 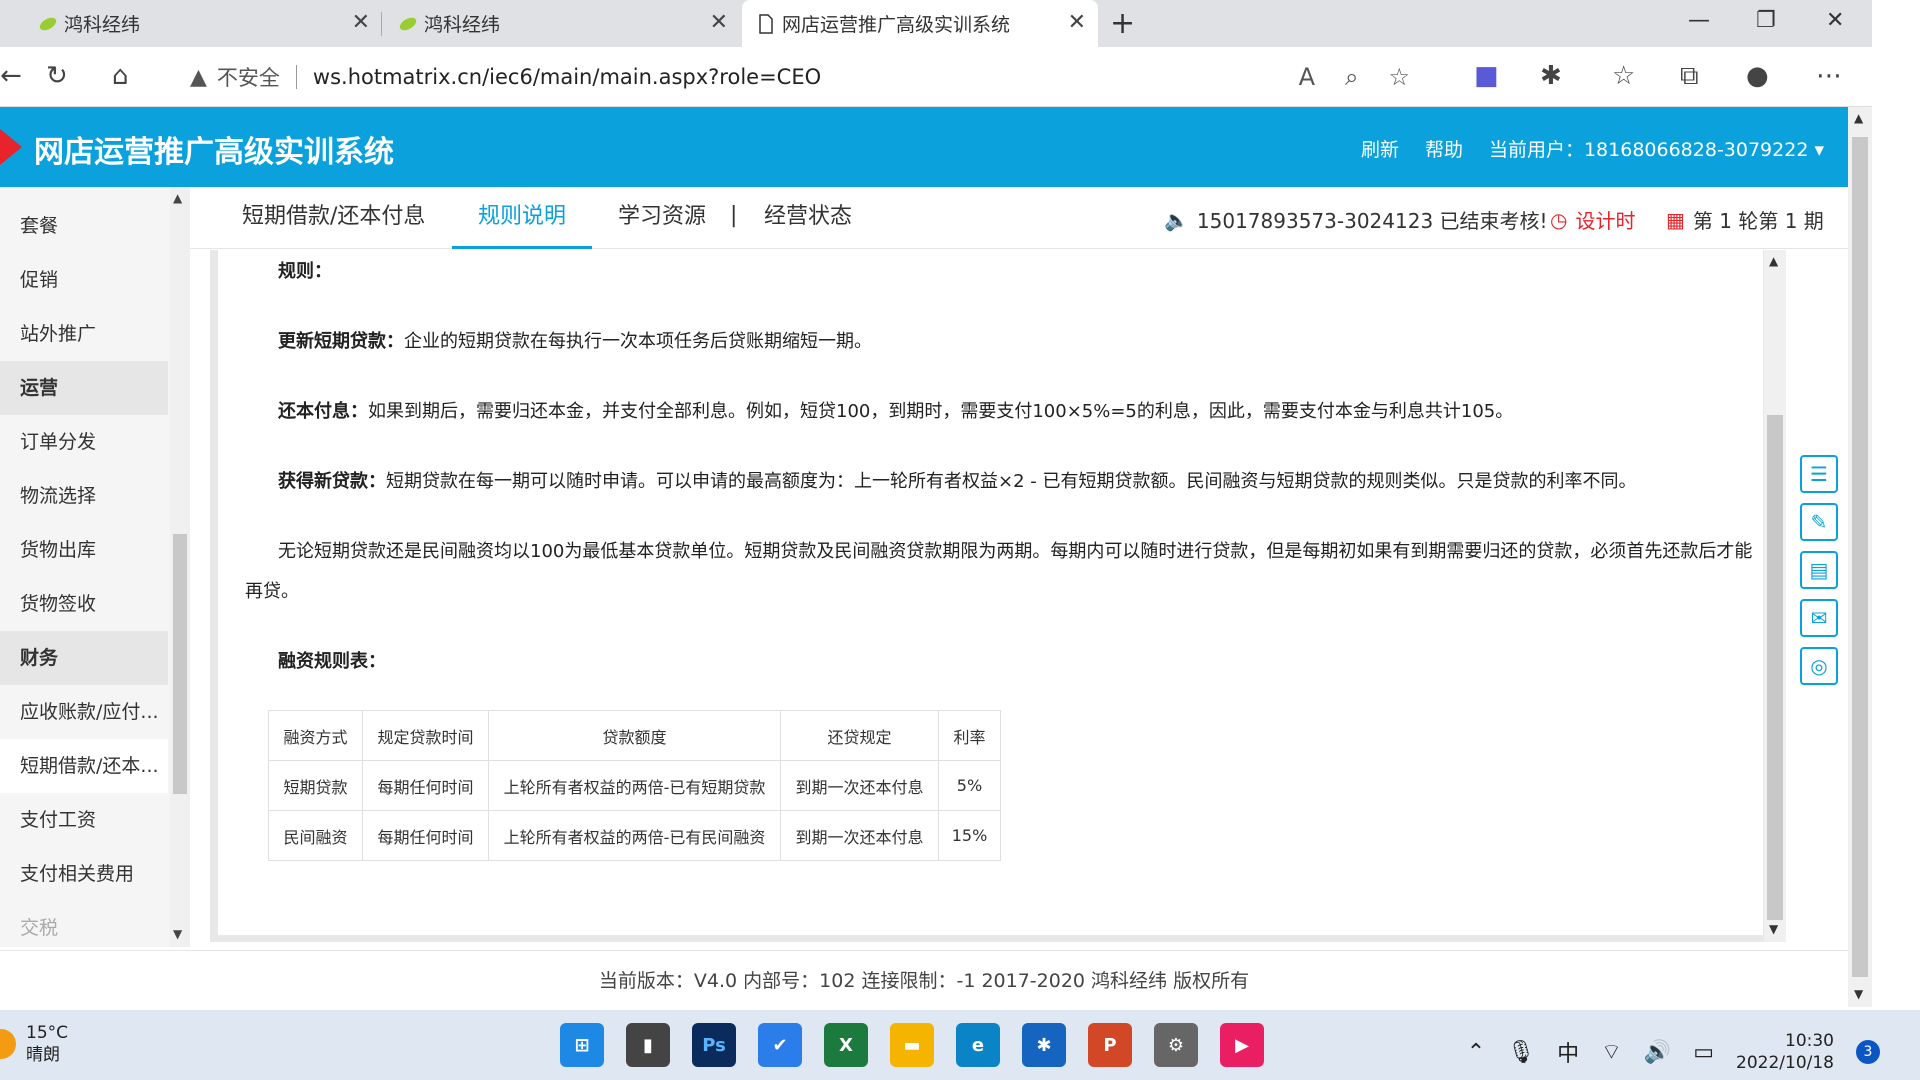 I want to click on maximize-icon: ❐, so click(x=1766, y=20).